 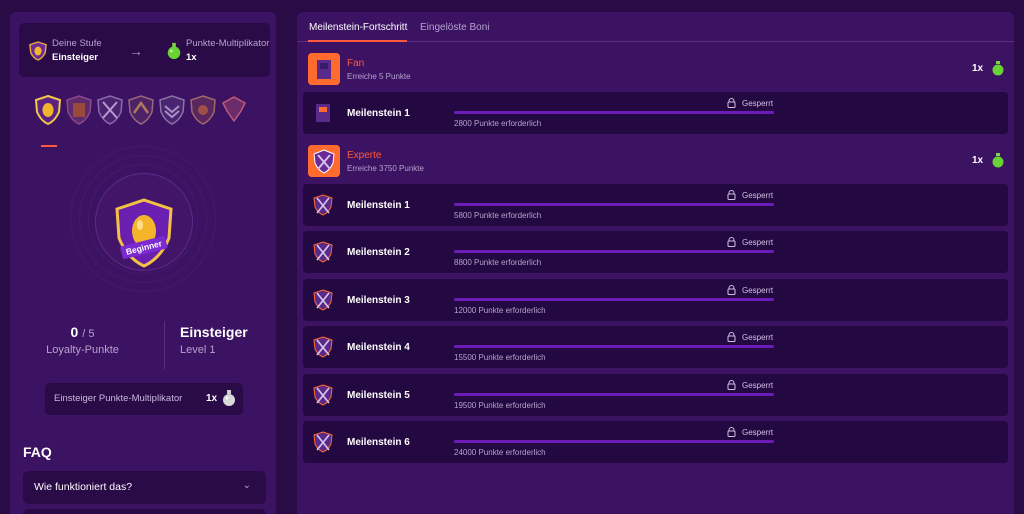 I want to click on multiplier-box-value: 1x, so click(x=212, y=398).